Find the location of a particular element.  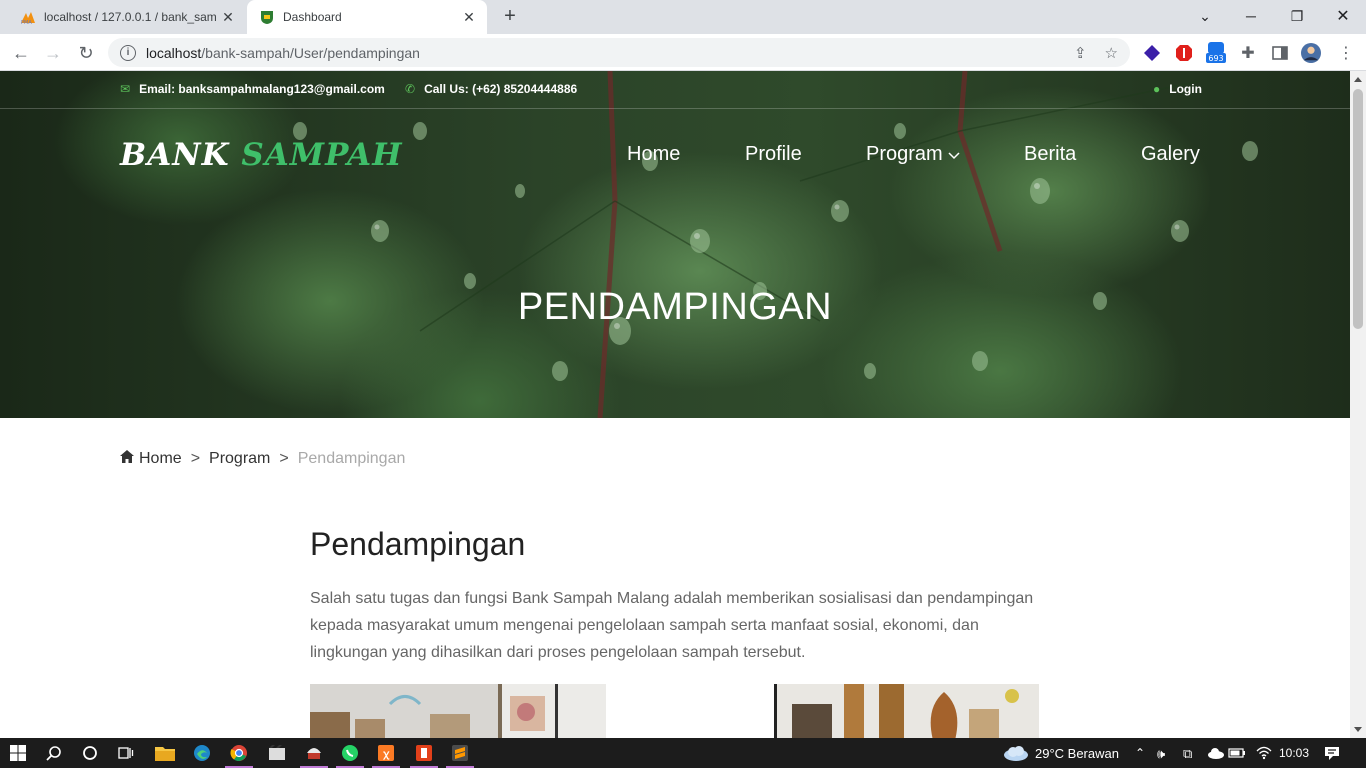

side-panel-icon is located at coordinates (1280, 53).